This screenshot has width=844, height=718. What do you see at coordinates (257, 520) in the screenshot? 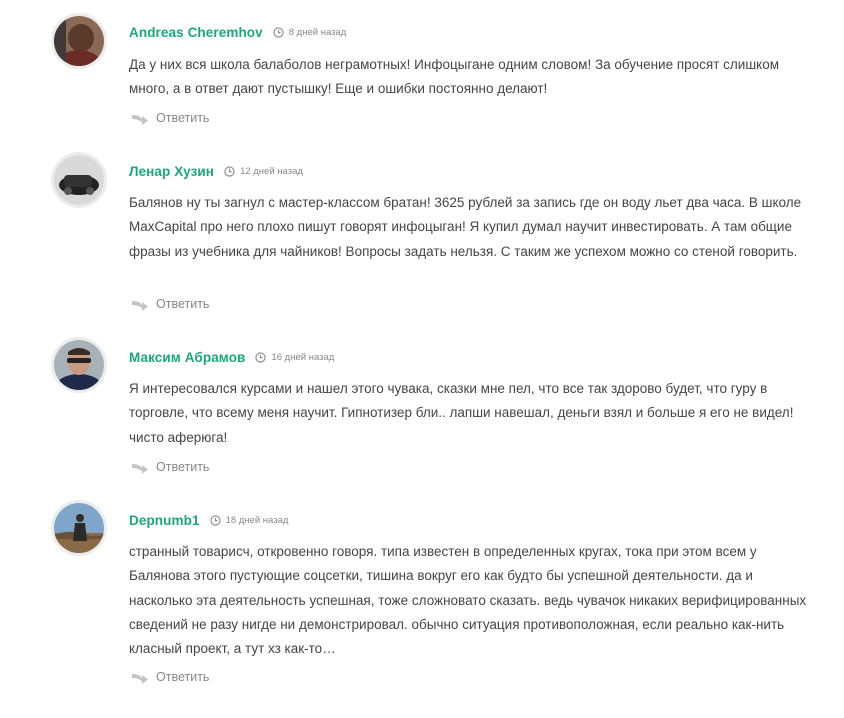
I see `comment-date: 18 дней назад` at bounding box center [257, 520].